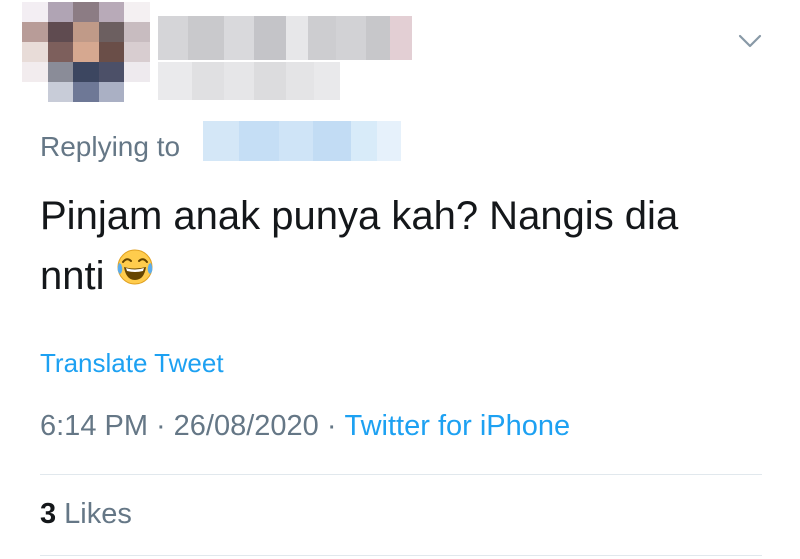  What do you see at coordinates (98, 514) in the screenshot?
I see `likes-label: Likes` at bounding box center [98, 514].